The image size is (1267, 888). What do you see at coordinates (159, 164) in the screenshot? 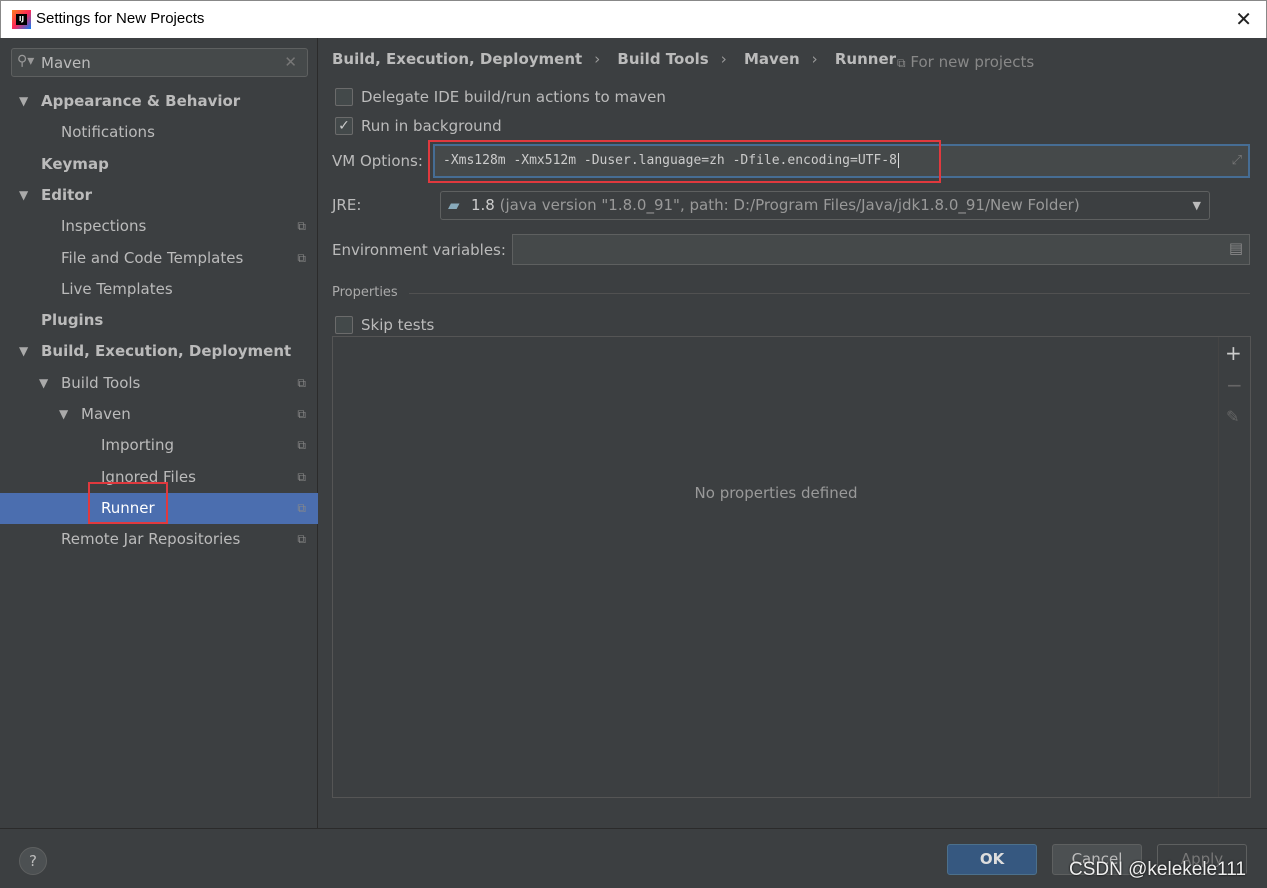
I see `tree-item: Keymap` at bounding box center [159, 164].